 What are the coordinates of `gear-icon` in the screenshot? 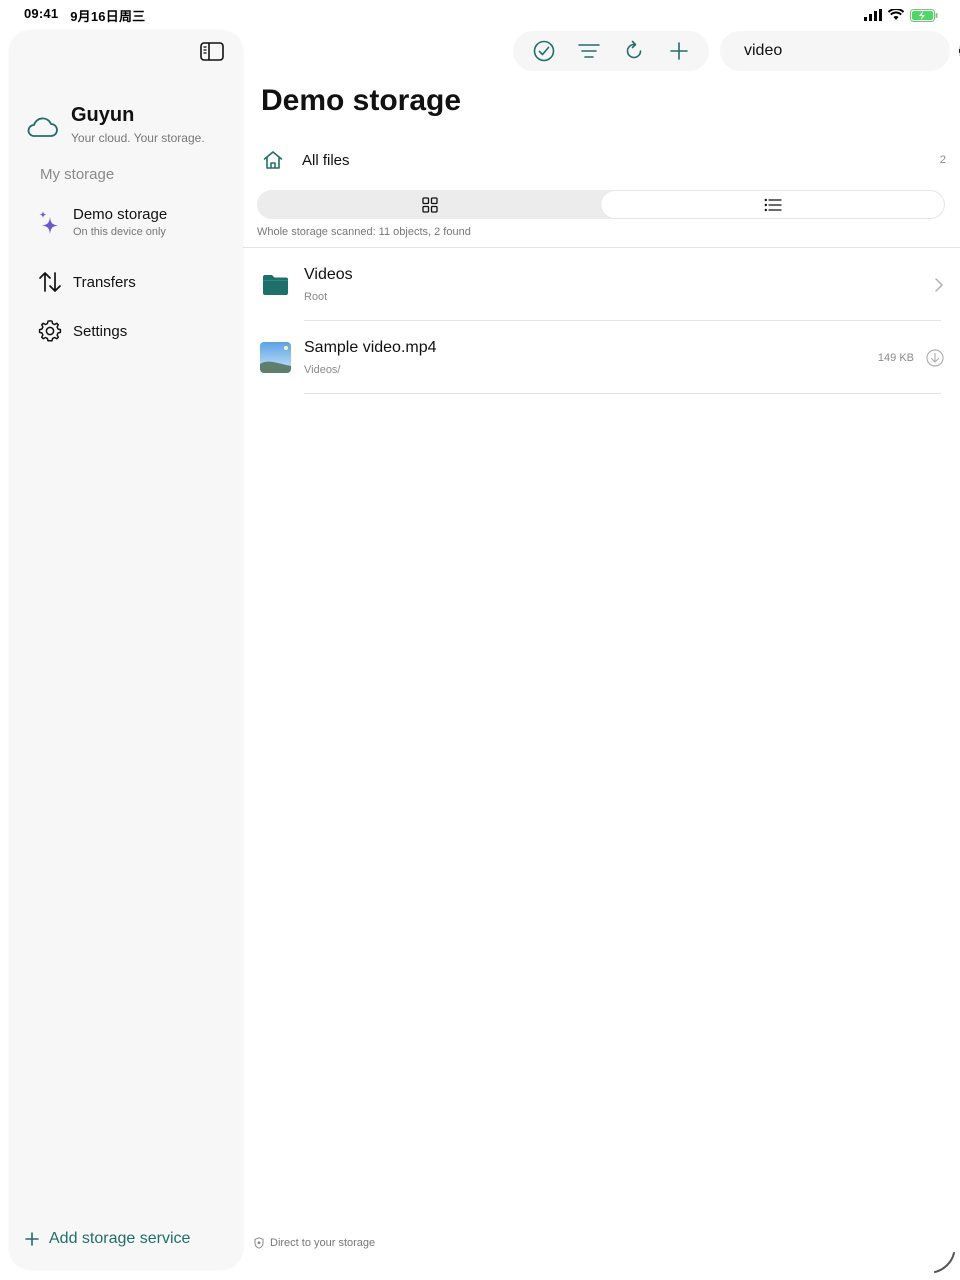 It's located at (50, 331).